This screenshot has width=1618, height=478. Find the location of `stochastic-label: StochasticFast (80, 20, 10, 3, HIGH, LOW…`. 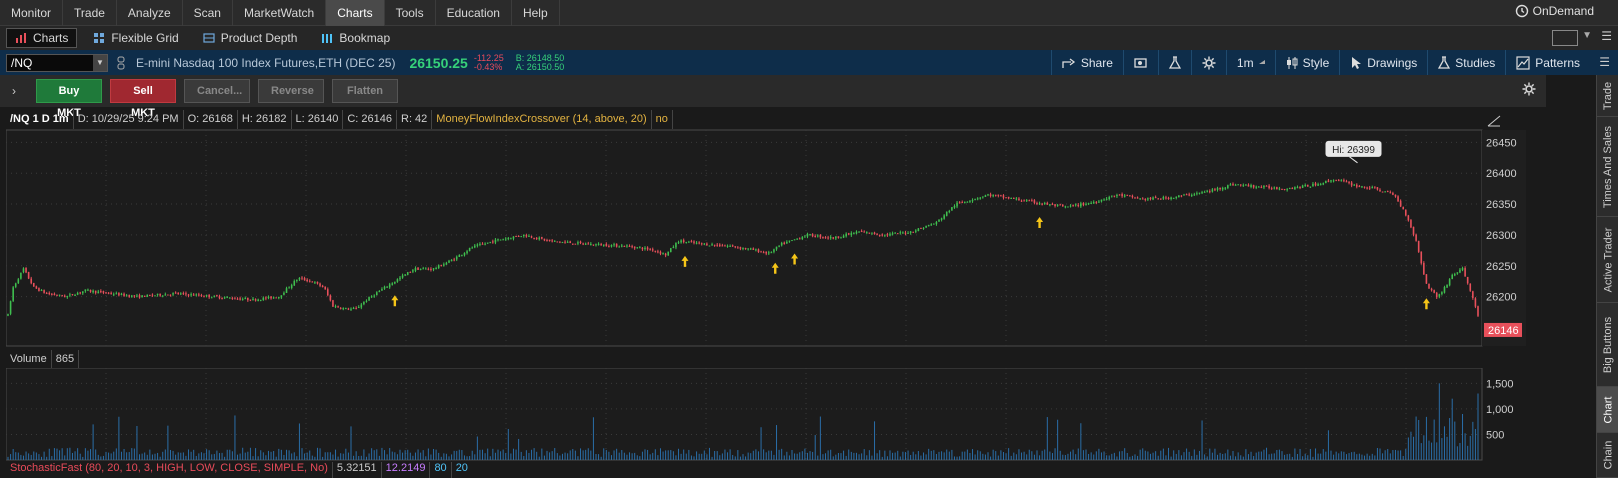

stochastic-label: StochasticFast (80, 20, 10, 3, HIGH, LOW… is located at coordinates (169, 470).